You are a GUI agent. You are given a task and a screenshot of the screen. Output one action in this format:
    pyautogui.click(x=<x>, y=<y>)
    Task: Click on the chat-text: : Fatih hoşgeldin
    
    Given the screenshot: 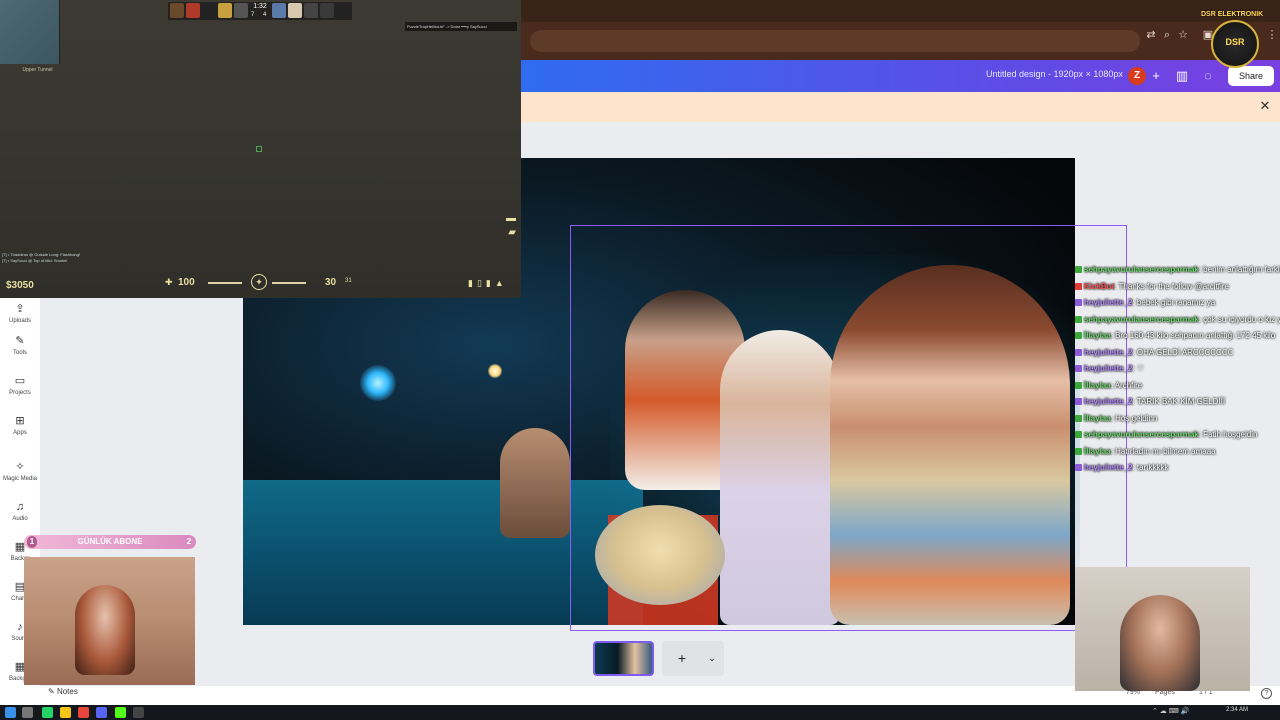 What is the action you would take?
    pyautogui.click(x=1228, y=434)
    